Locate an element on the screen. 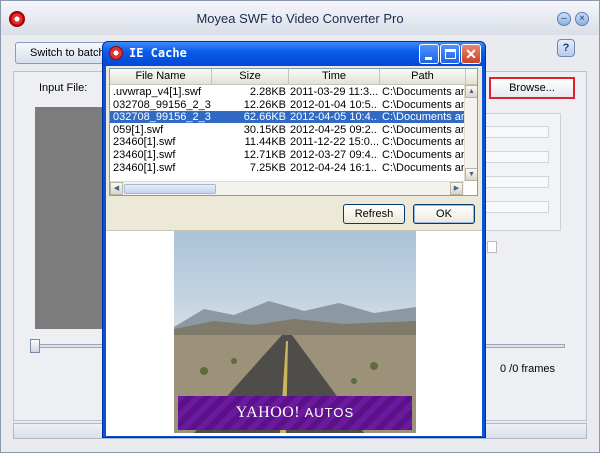 Image resolution: width=600 pixels, height=453 pixels. close-icon: × is located at coordinates (582, 19).